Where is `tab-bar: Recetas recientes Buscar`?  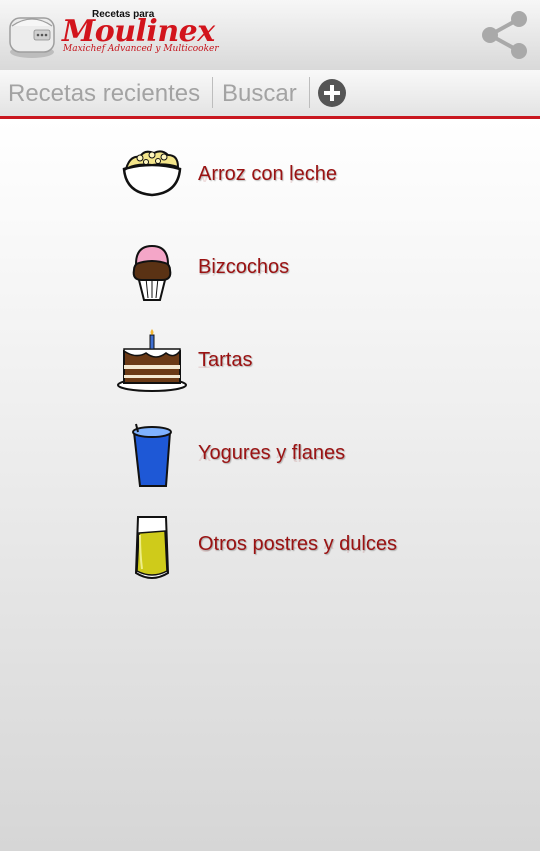
tab-bar: Recetas recientes Buscar is located at coordinates (270, 94).